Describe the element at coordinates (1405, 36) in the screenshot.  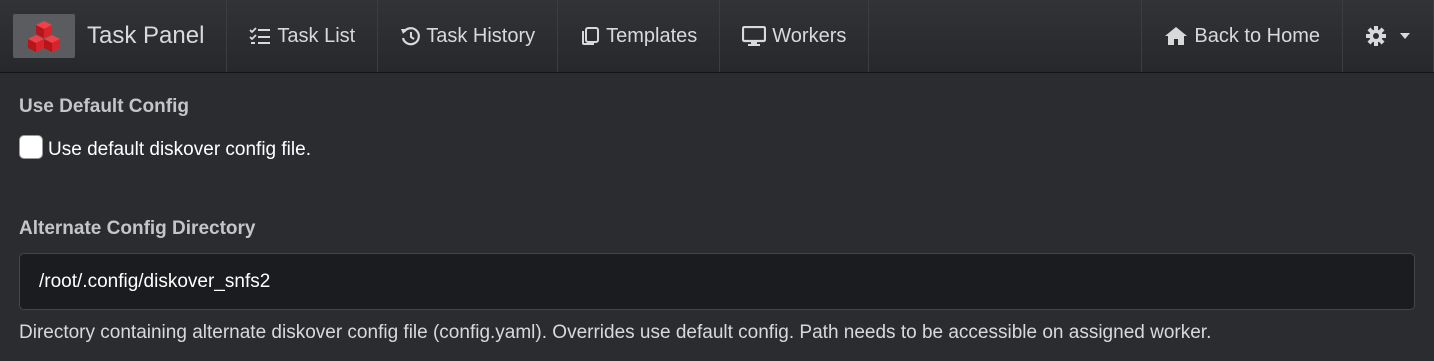
I see `caret-down-icon` at that location.